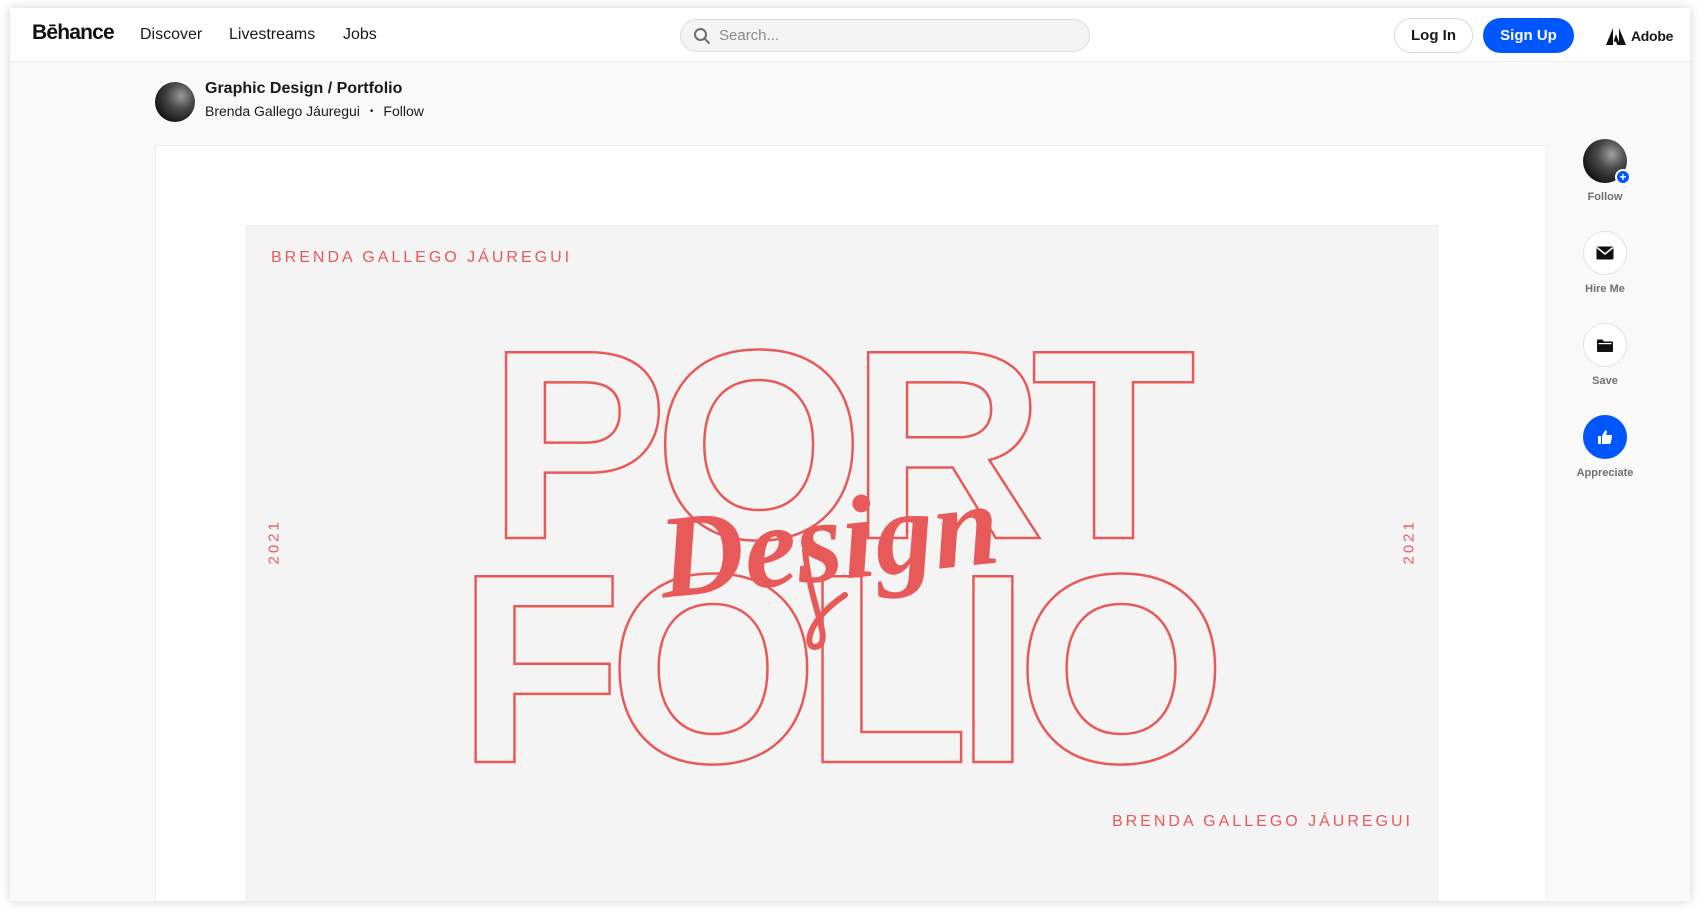 The width and height of the screenshot is (1700, 910). I want to click on rail-hire-me: Hire Me, so click(1605, 263).